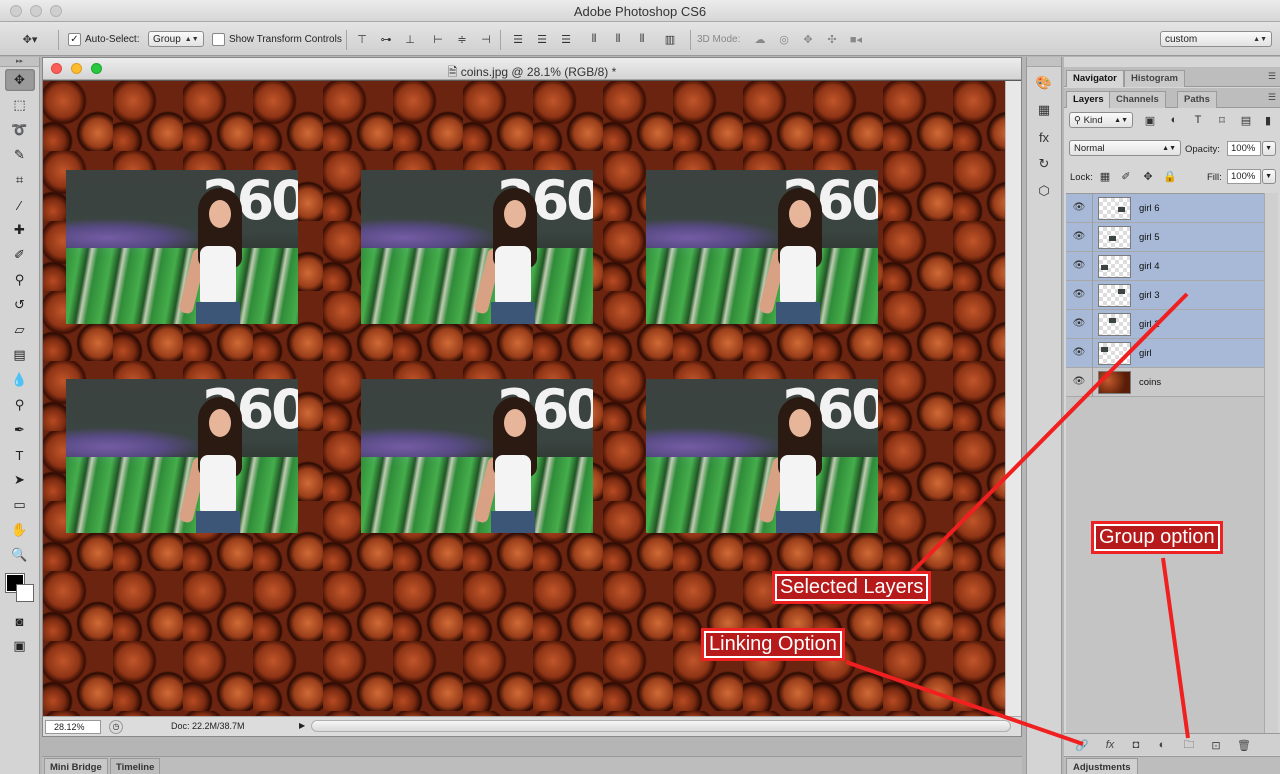 Image resolution: width=1280 pixels, height=774 pixels. Describe the element at coordinates (176, 39) in the screenshot. I see `auto-select-target-dropdown: Group ▲▼` at that location.